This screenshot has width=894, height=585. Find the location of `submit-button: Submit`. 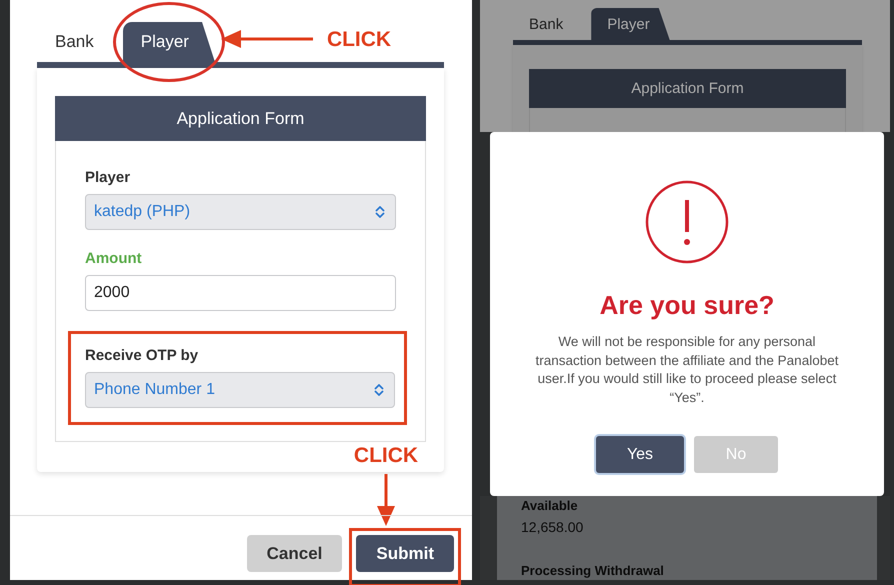

submit-button: Submit is located at coordinates (405, 553).